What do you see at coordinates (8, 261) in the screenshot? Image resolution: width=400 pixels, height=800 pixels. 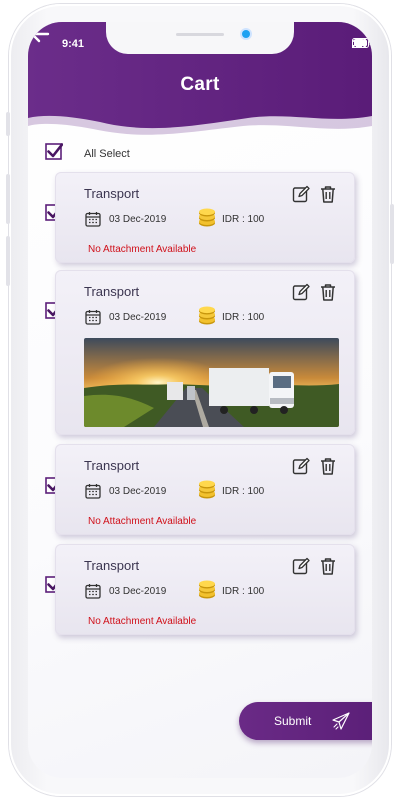 I see `phone-volume-down-button` at bounding box center [8, 261].